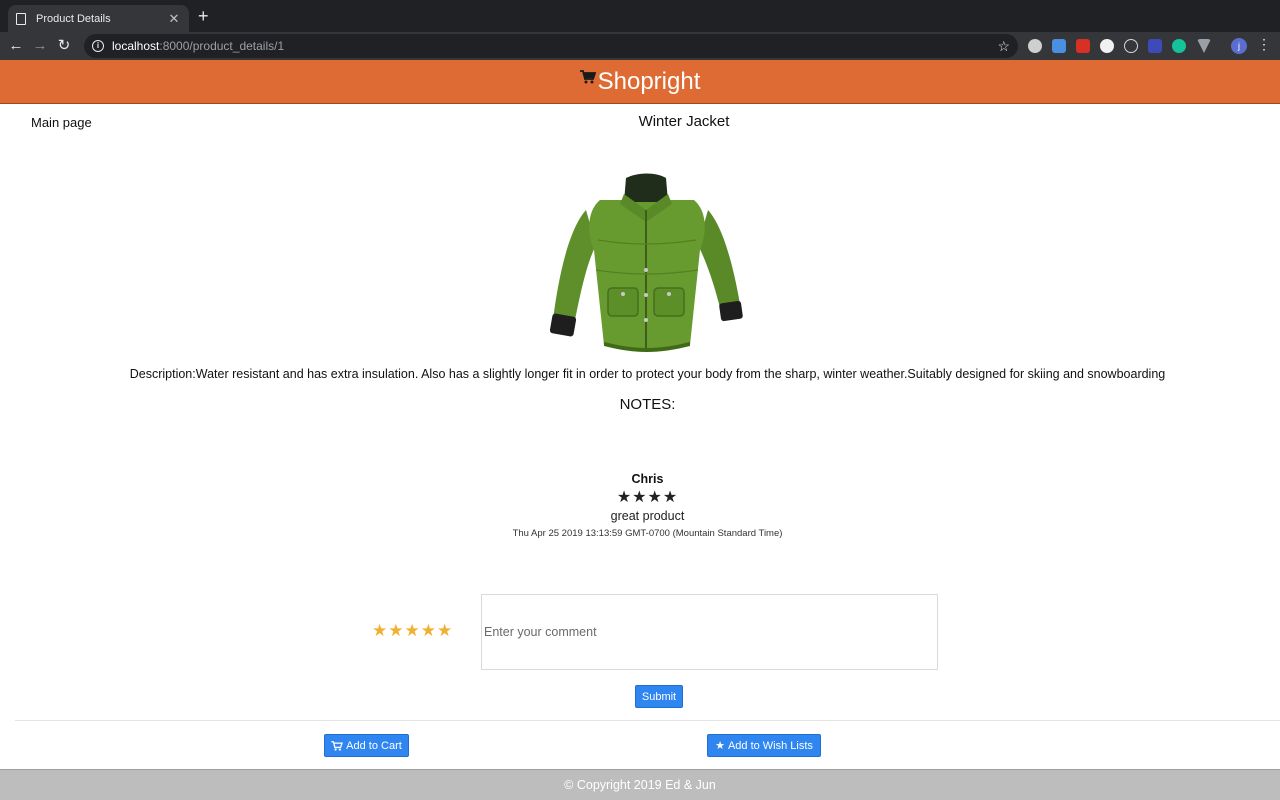 The width and height of the screenshot is (1280, 800). What do you see at coordinates (647, 720) in the screenshot?
I see `divider` at bounding box center [647, 720].